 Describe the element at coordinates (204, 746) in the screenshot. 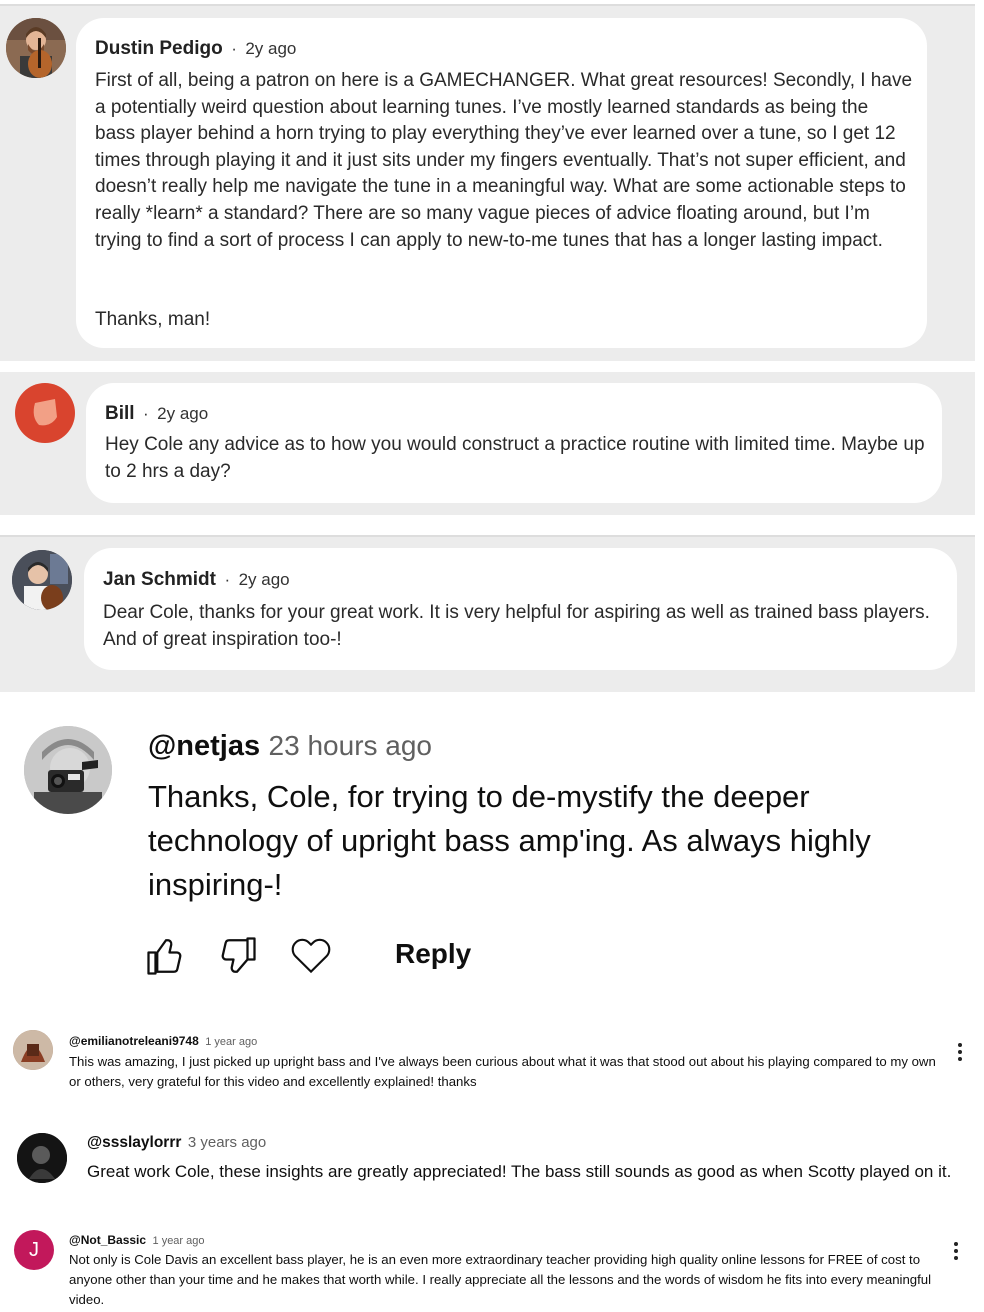

I see `comment-handle: @netjas` at that location.